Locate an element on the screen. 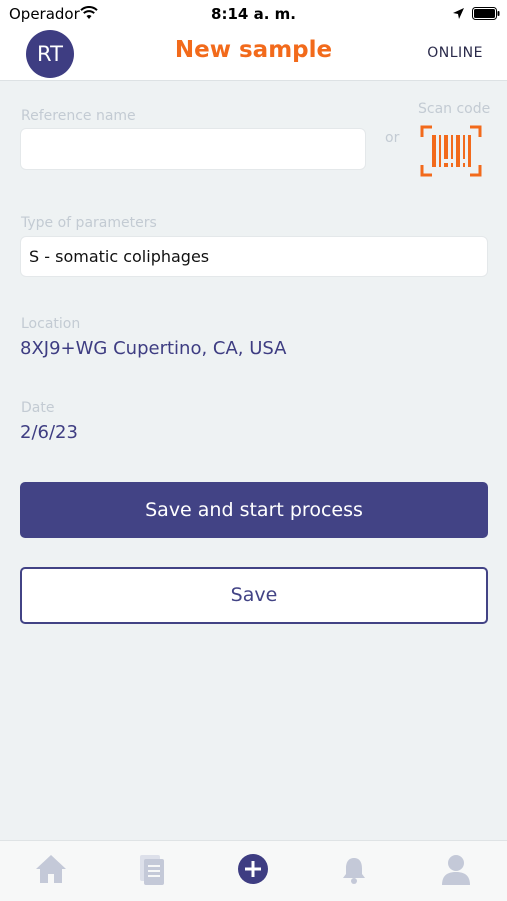 This screenshot has height=901, width=507. battery-icon is located at coordinates (486, 13).